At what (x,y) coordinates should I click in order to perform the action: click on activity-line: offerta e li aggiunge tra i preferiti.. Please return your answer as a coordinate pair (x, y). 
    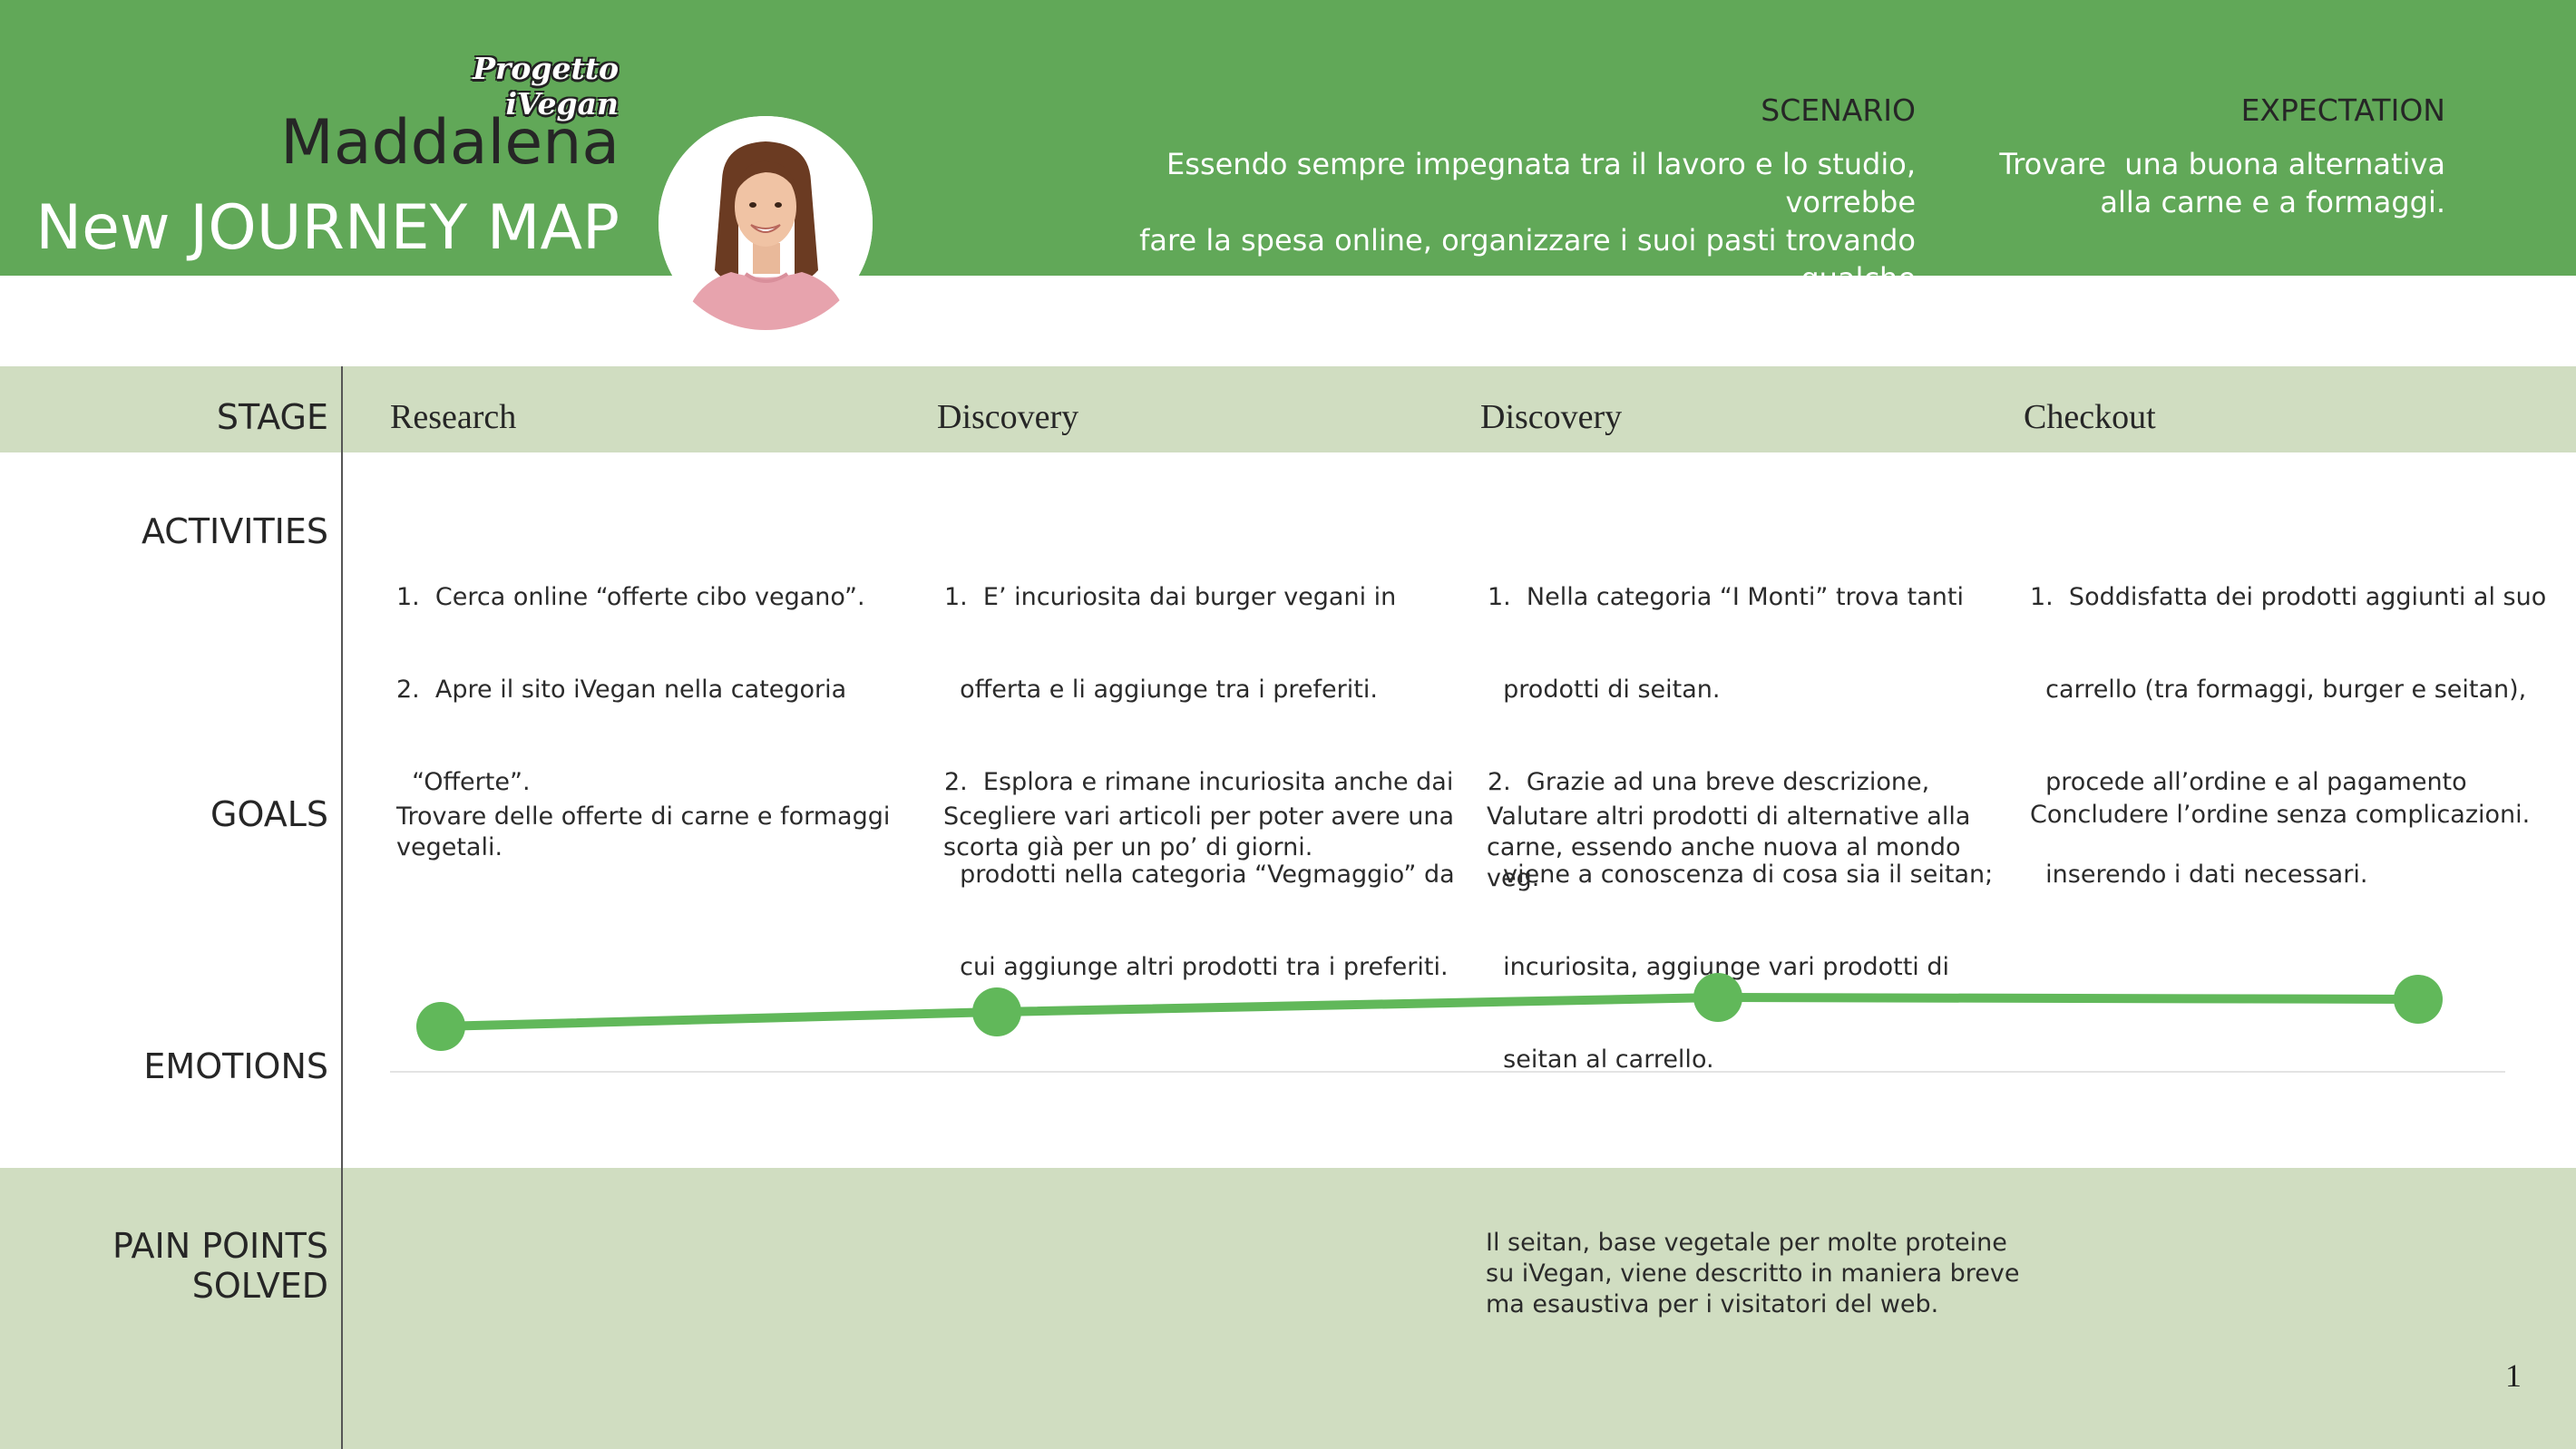
    Looking at the image, I should click on (1161, 690).